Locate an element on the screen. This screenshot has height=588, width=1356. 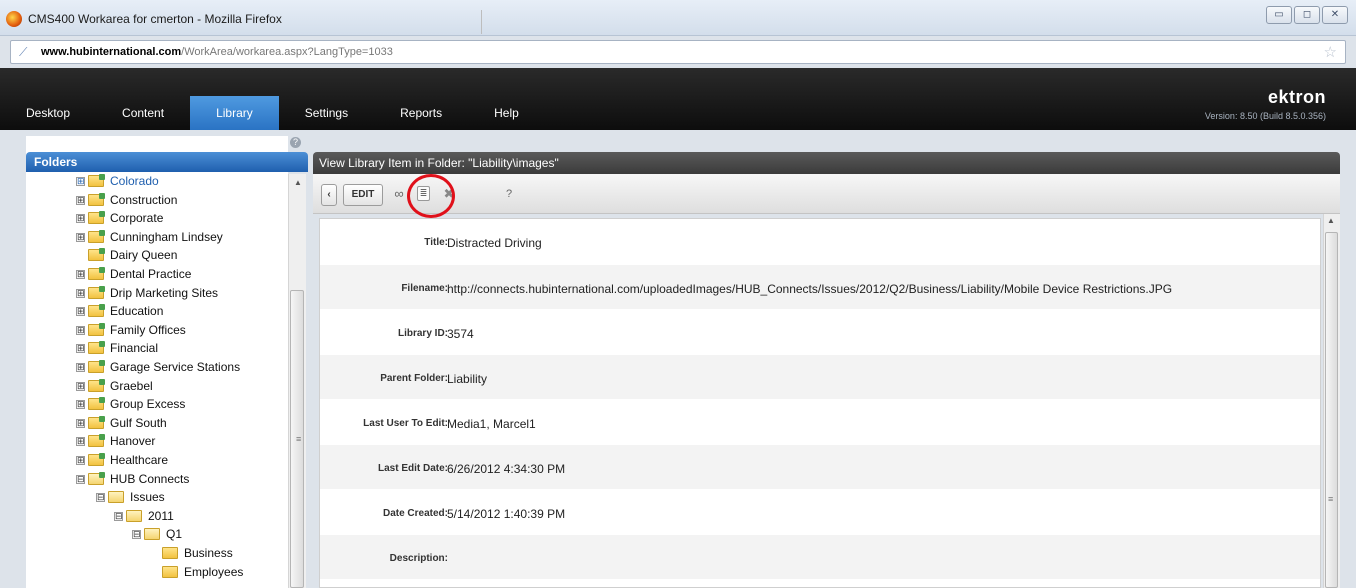
folder-tree-item: ⊟ Issues is located at coordinates (130, 497).